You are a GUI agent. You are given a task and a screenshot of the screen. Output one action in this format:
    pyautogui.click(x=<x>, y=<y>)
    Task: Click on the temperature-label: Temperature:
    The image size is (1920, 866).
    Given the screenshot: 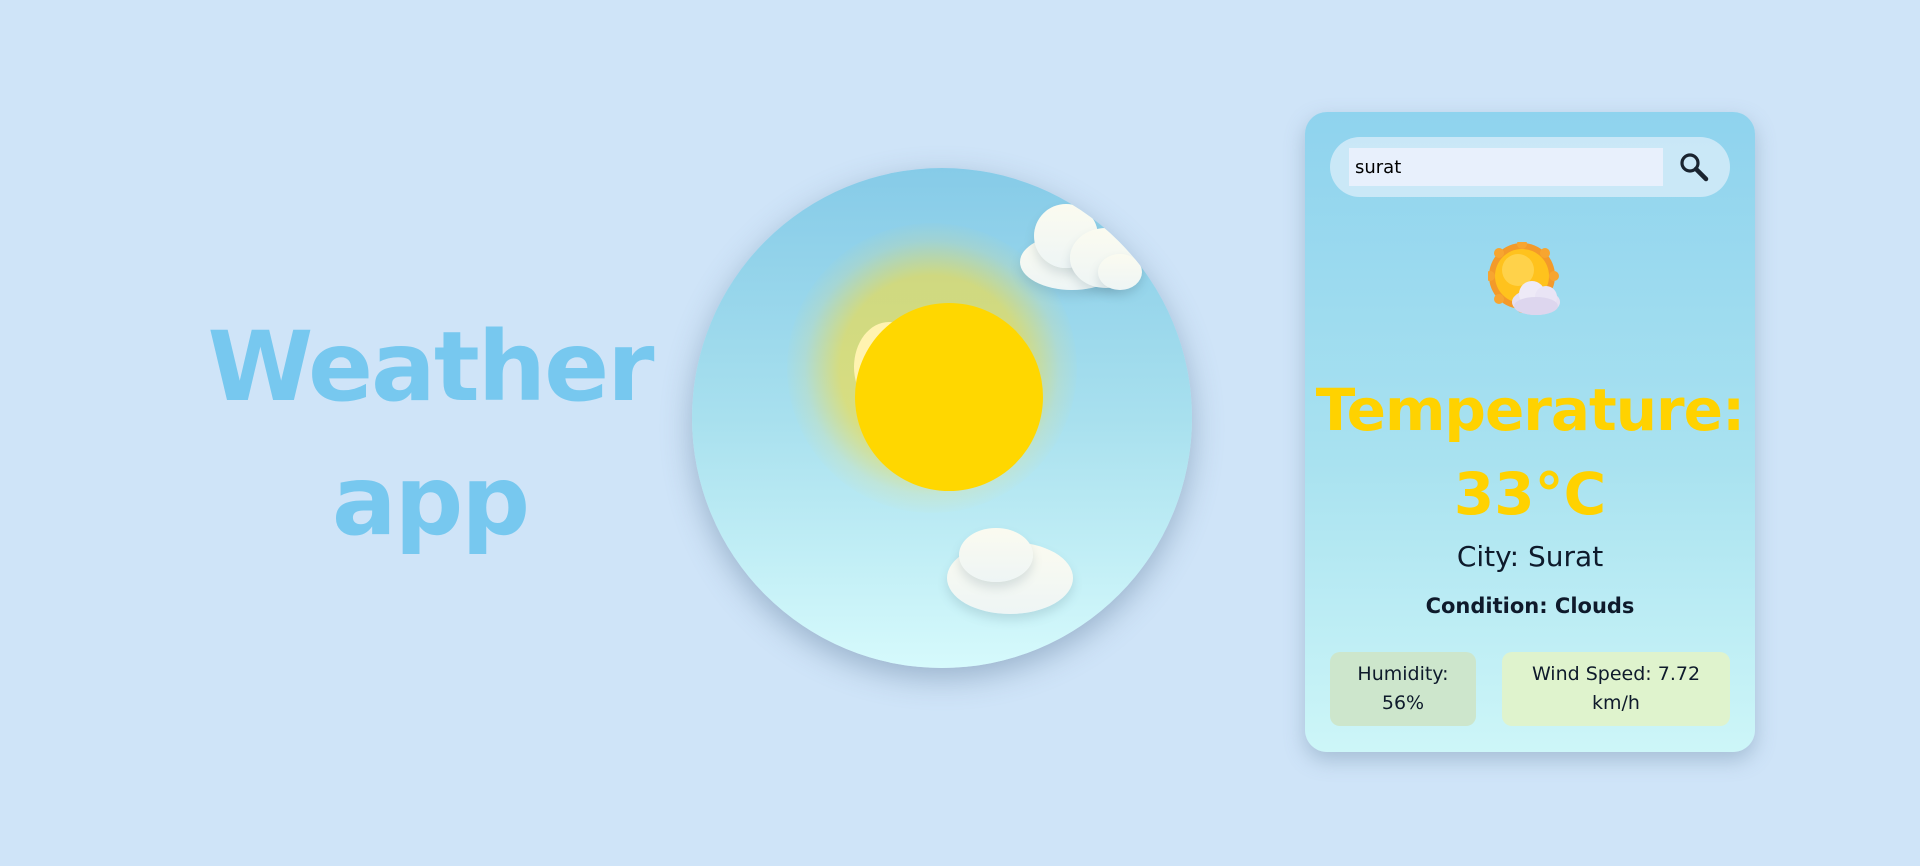 What is the action you would take?
    pyautogui.click(x=1530, y=410)
    